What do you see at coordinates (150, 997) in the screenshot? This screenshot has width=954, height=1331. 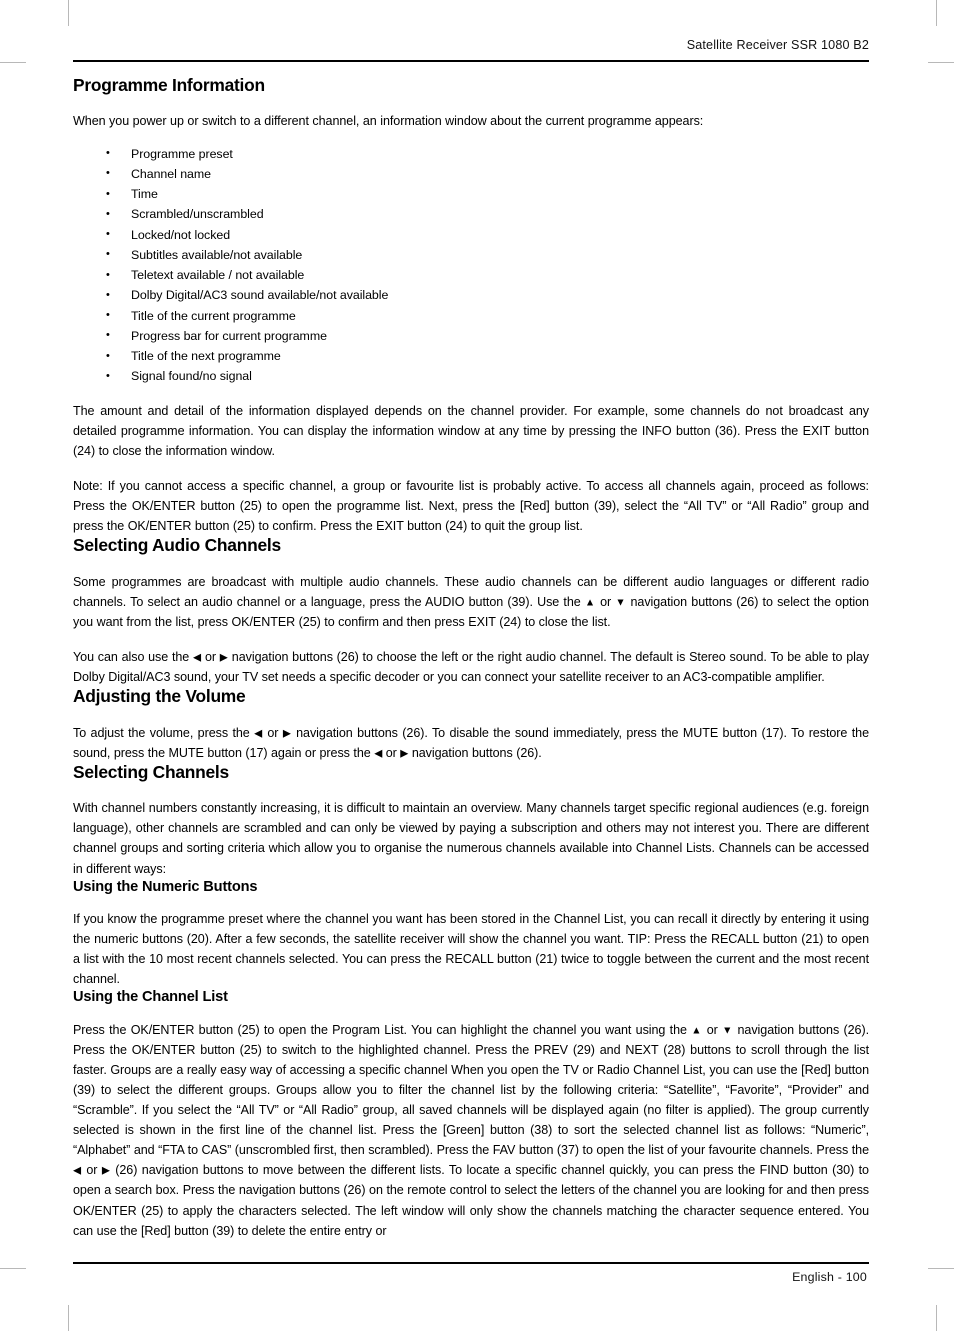 I see `heading-using-the-channel-list: Using the Channel List` at bounding box center [150, 997].